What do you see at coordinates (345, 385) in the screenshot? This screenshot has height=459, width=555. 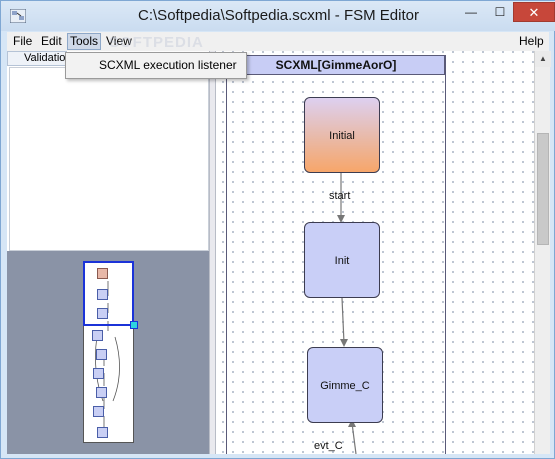 I see `state-gimme-c: Gimme_C` at bounding box center [345, 385].